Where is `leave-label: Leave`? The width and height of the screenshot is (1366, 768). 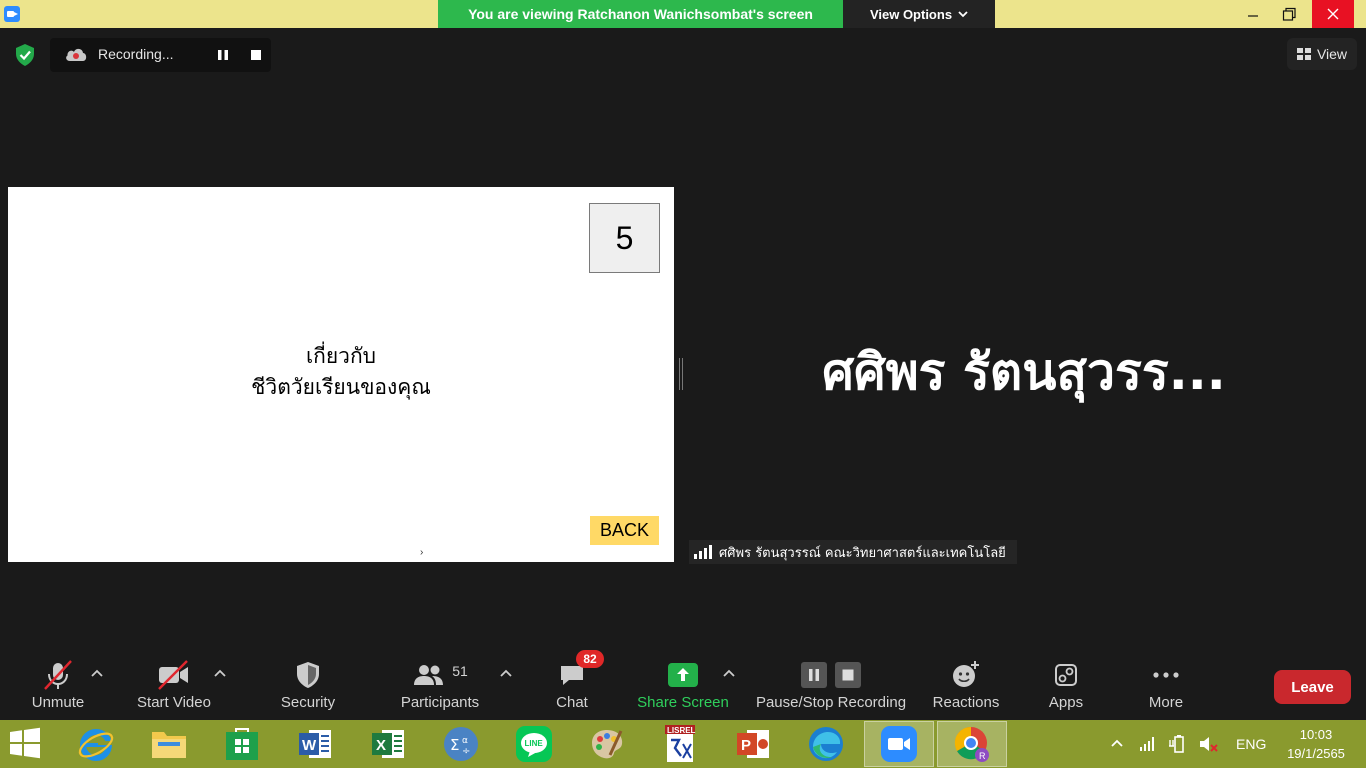 leave-label: Leave is located at coordinates (1312, 687).